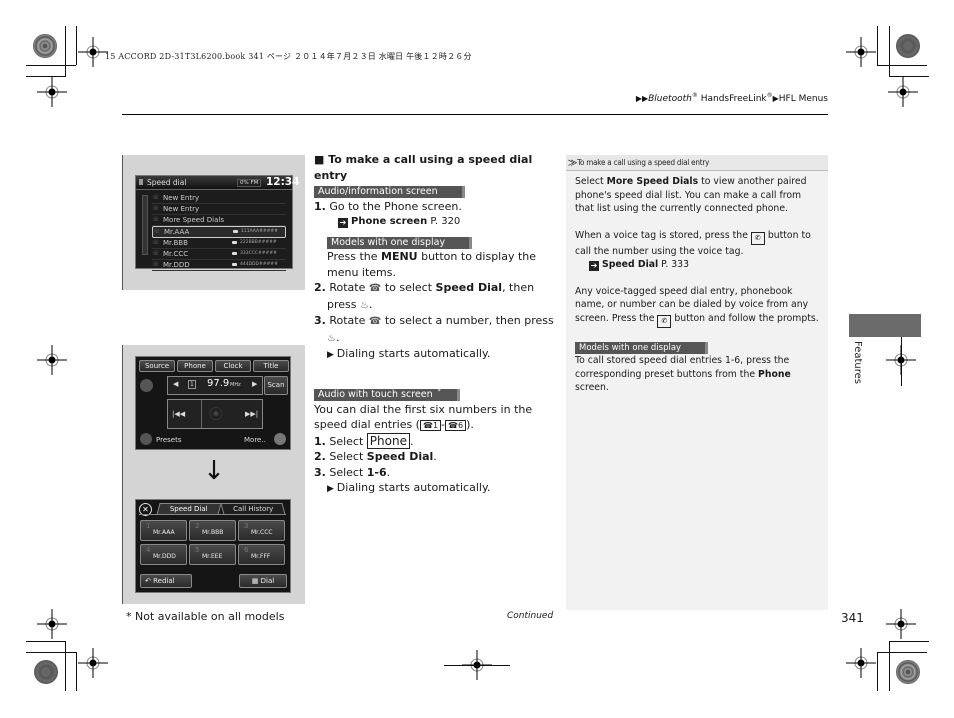 The width and height of the screenshot is (954, 718). Describe the element at coordinates (148, 550) in the screenshot. I see `entry-slot-number: 4` at that location.